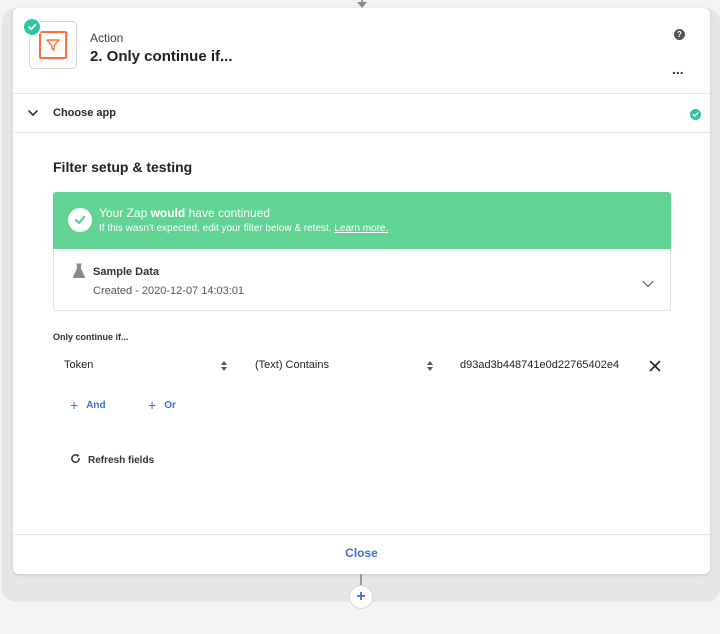  I want to click on add-step-button: +, so click(361, 597).